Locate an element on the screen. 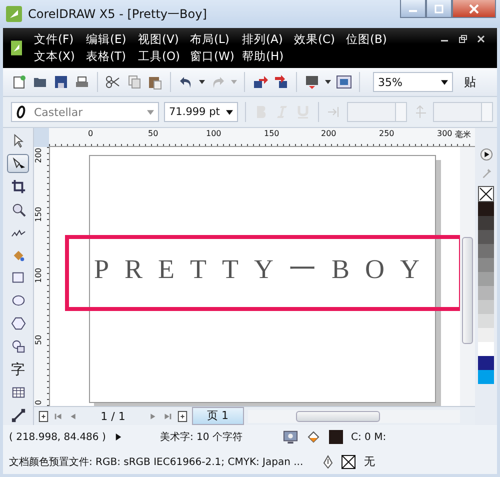 The height and width of the screenshot is (477, 500). pen-nib-icon is located at coordinates (328, 461).